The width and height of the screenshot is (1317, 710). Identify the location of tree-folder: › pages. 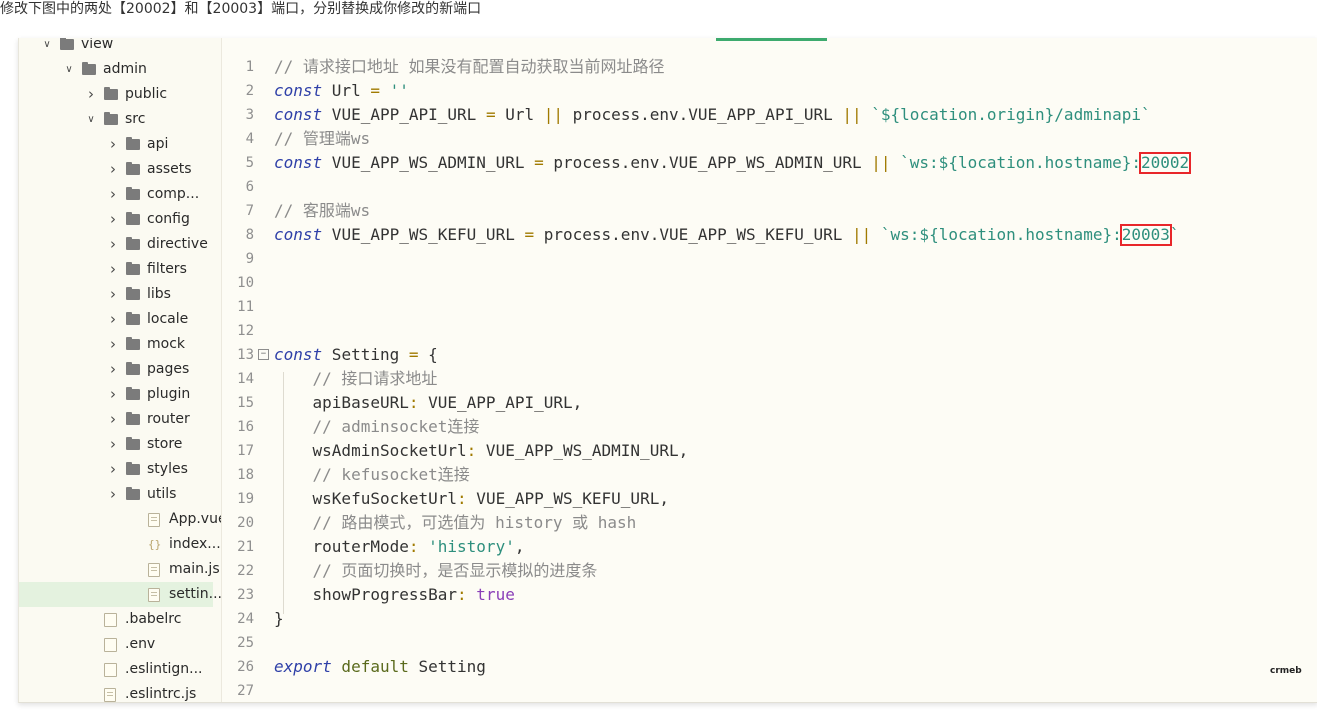
(116, 369).